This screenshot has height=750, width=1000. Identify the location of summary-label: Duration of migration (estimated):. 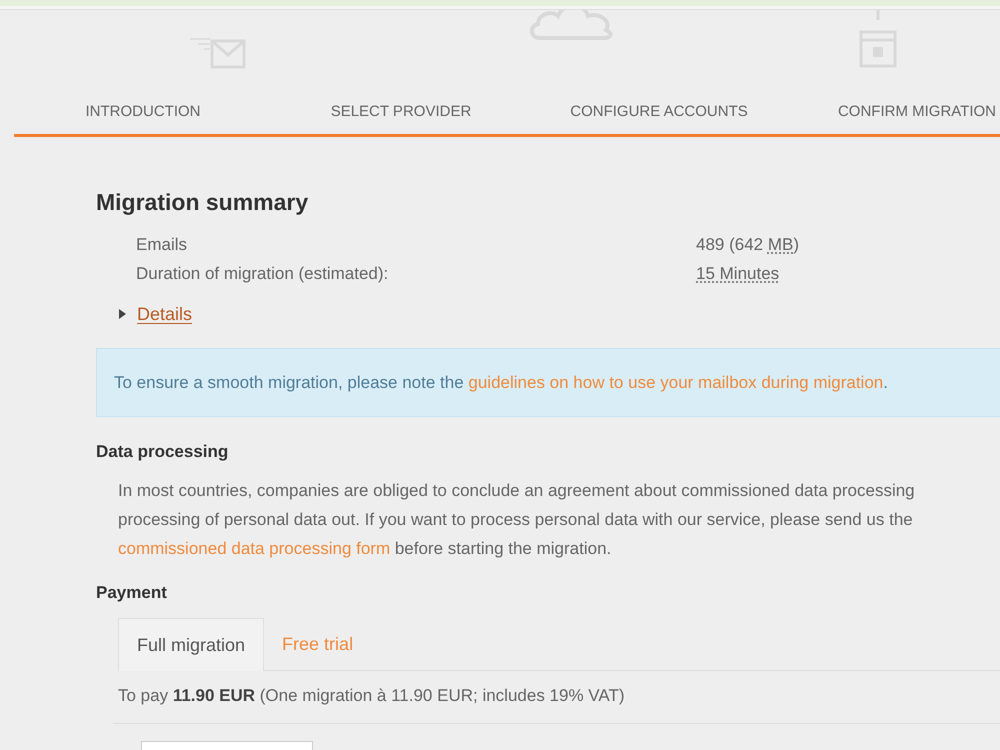
(263, 274).